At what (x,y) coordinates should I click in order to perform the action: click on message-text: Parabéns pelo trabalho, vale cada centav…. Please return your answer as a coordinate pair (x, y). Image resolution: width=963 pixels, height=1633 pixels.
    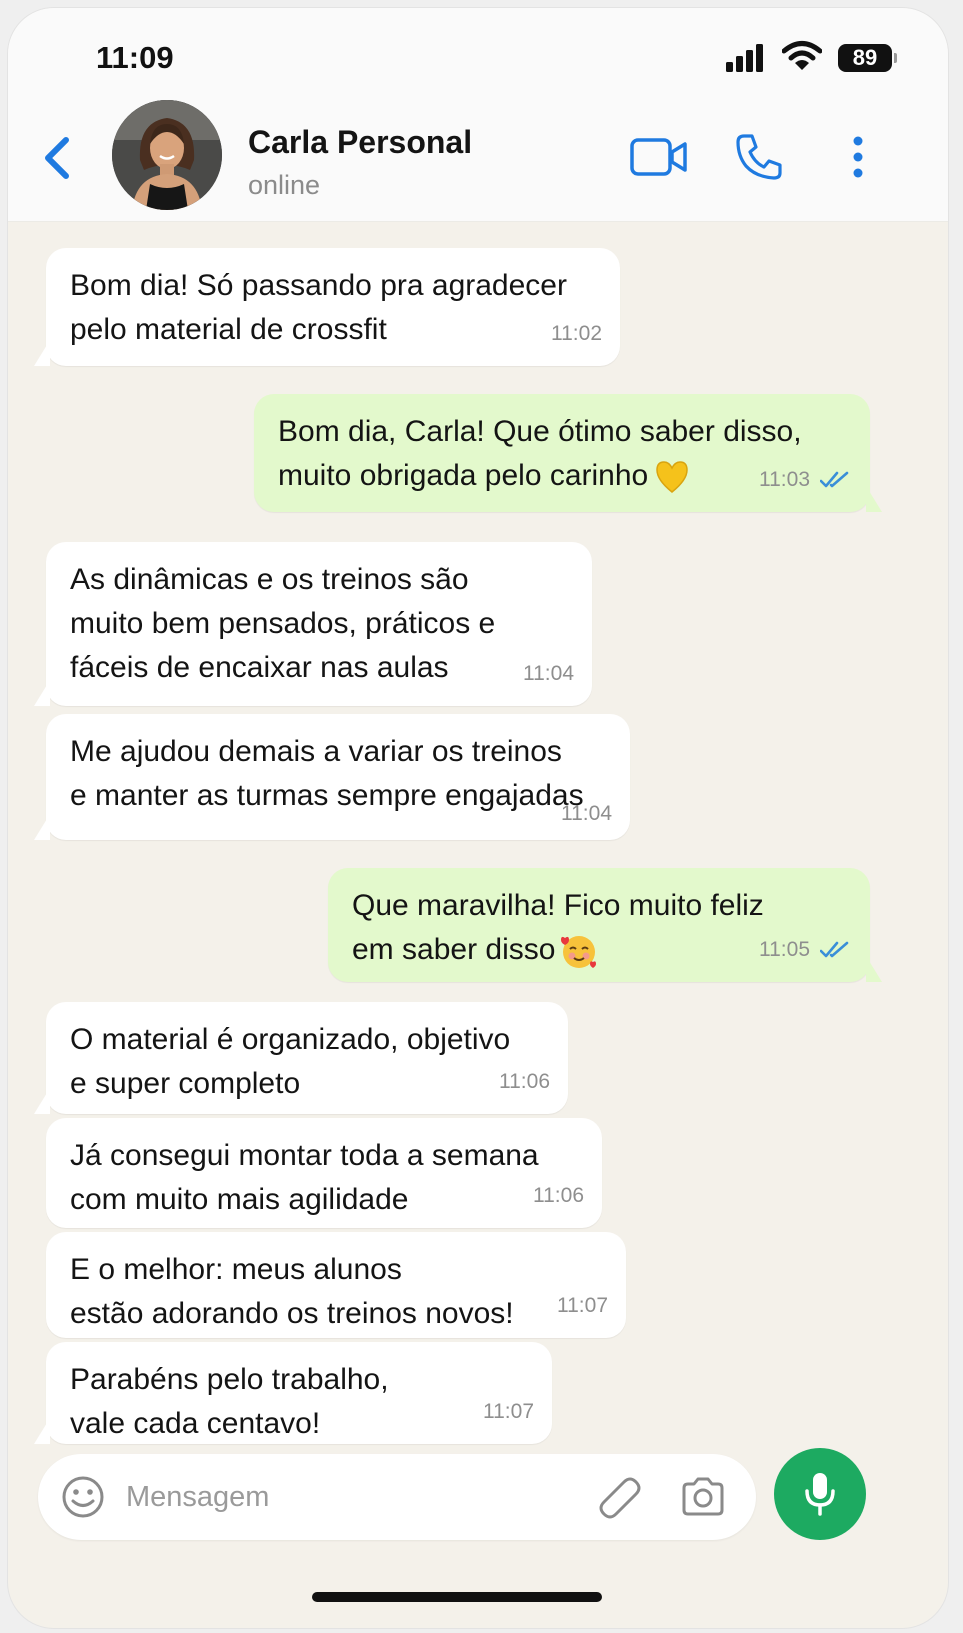
    Looking at the image, I should click on (229, 1401).